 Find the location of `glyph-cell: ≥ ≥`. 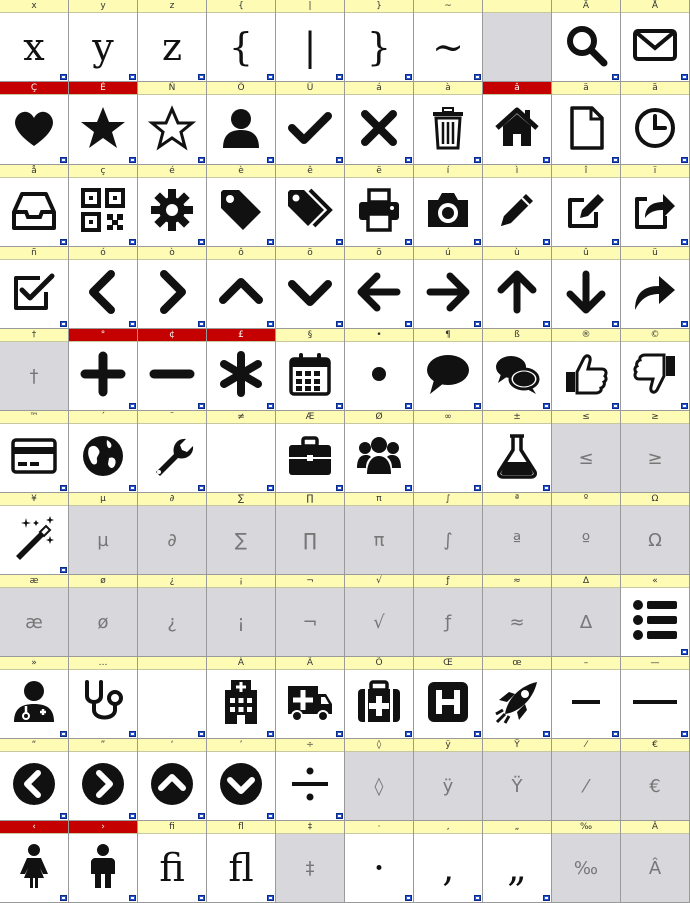

glyph-cell: ≥ ≥ is located at coordinates (655, 452).